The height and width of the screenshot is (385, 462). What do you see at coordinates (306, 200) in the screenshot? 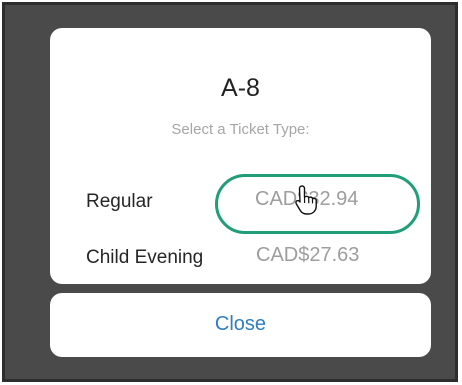
I see `hand-pointer-icon` at bounding box center [306, 200].